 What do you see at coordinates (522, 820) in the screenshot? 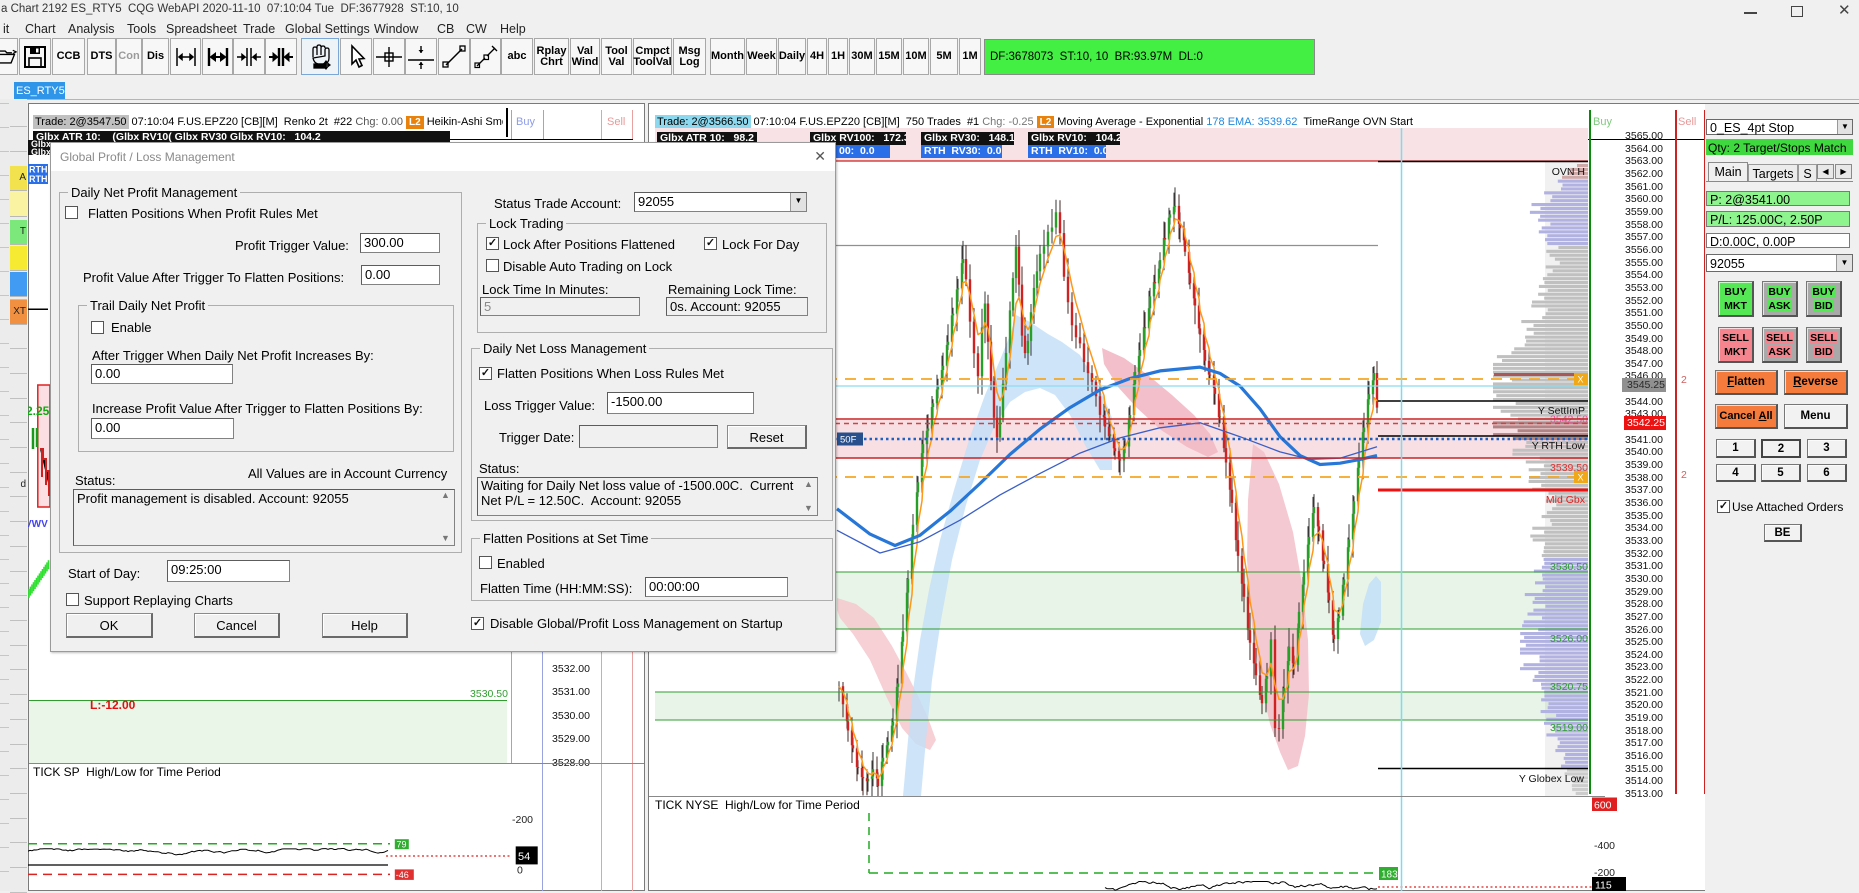
I see `svg-text: -200` at bounding box center [522, 820].